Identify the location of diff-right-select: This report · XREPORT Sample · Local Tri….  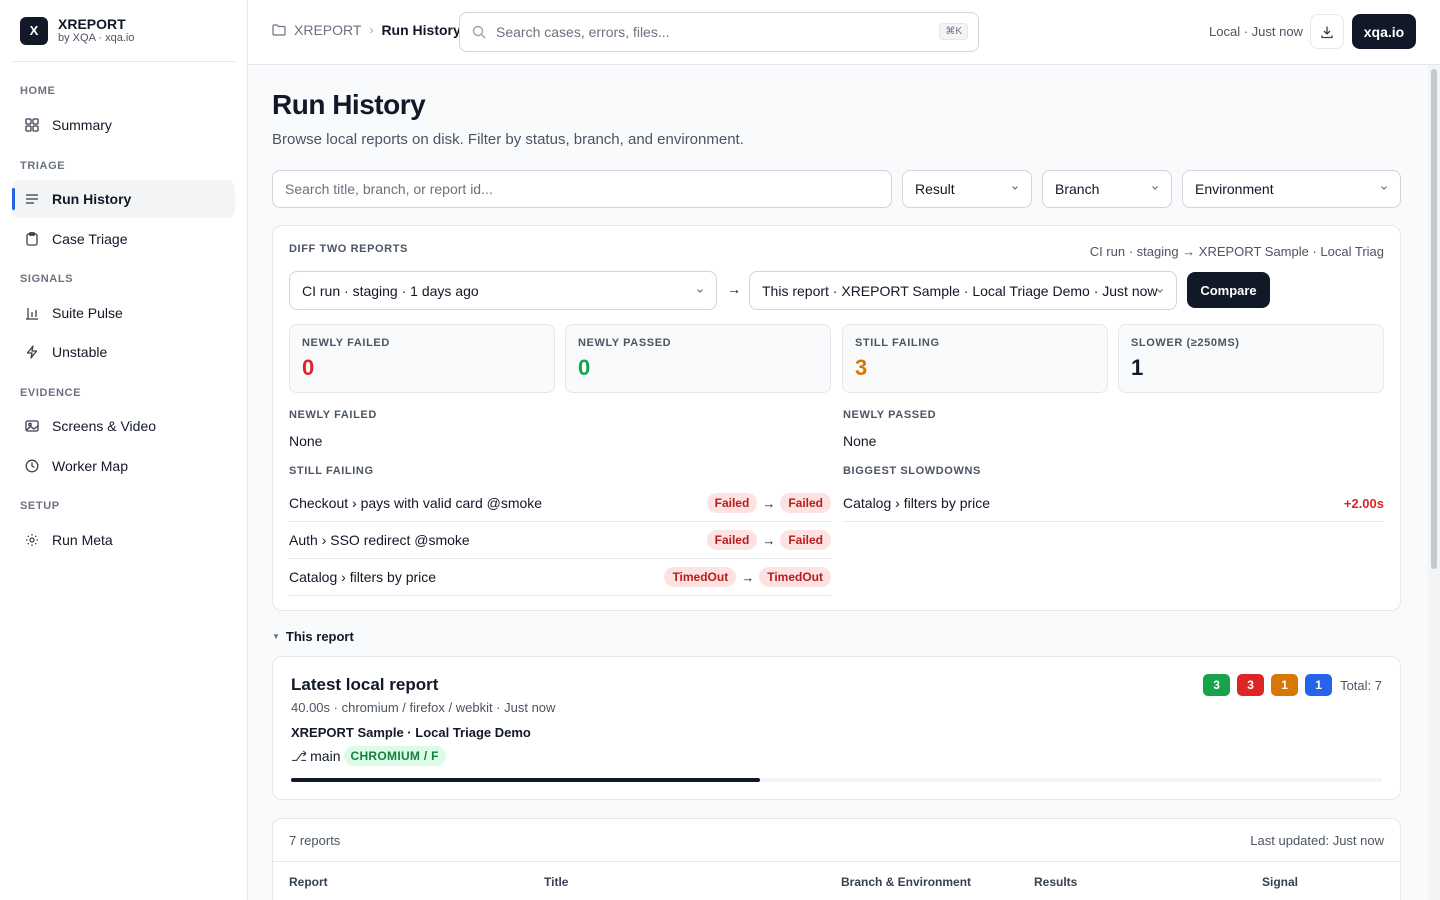
(963, 290).